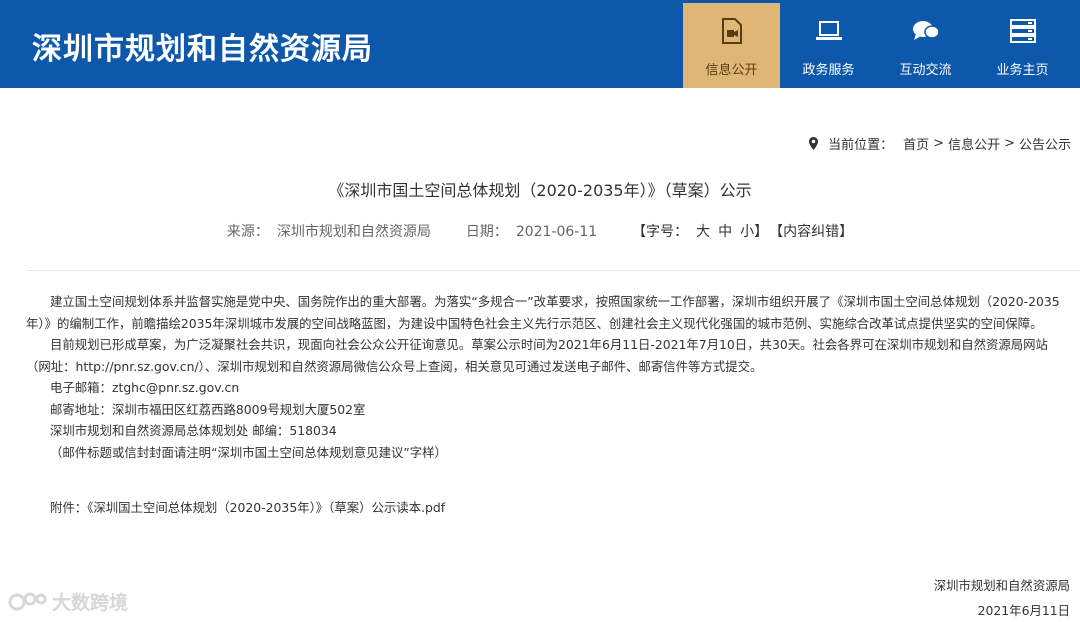 The height and width of the screenshot is (622, 1080). Describe the element at coordinates (828, 70) in the screenshot. I see `nav-label: 政务服务` at that location.